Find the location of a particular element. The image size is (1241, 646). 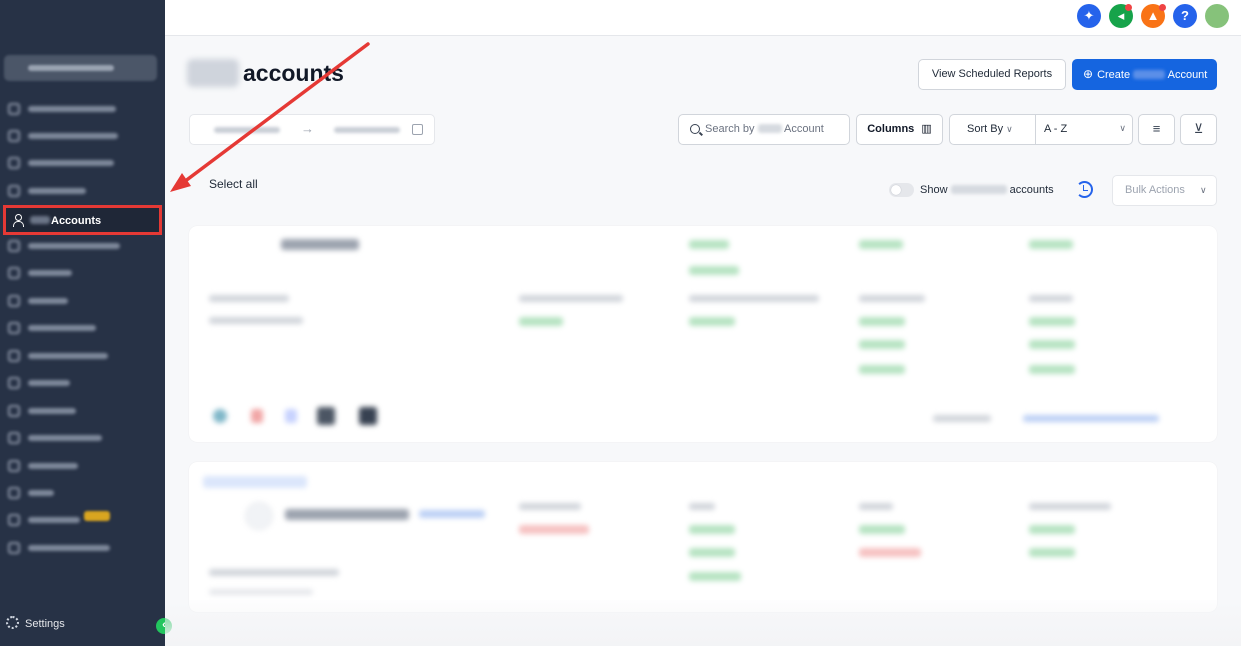

sort-order-select: A - Z ∨ is located at coordinates (1085, 129).